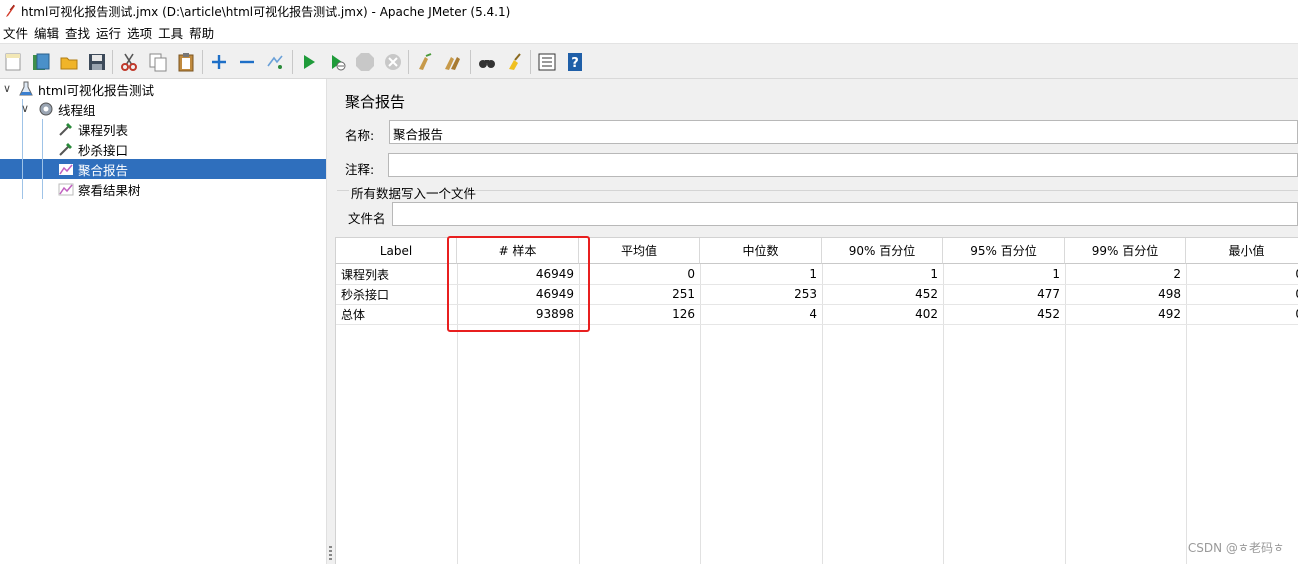  I want to click on tree-node-view-results-tree: 察看结果树, so click(99, 189).